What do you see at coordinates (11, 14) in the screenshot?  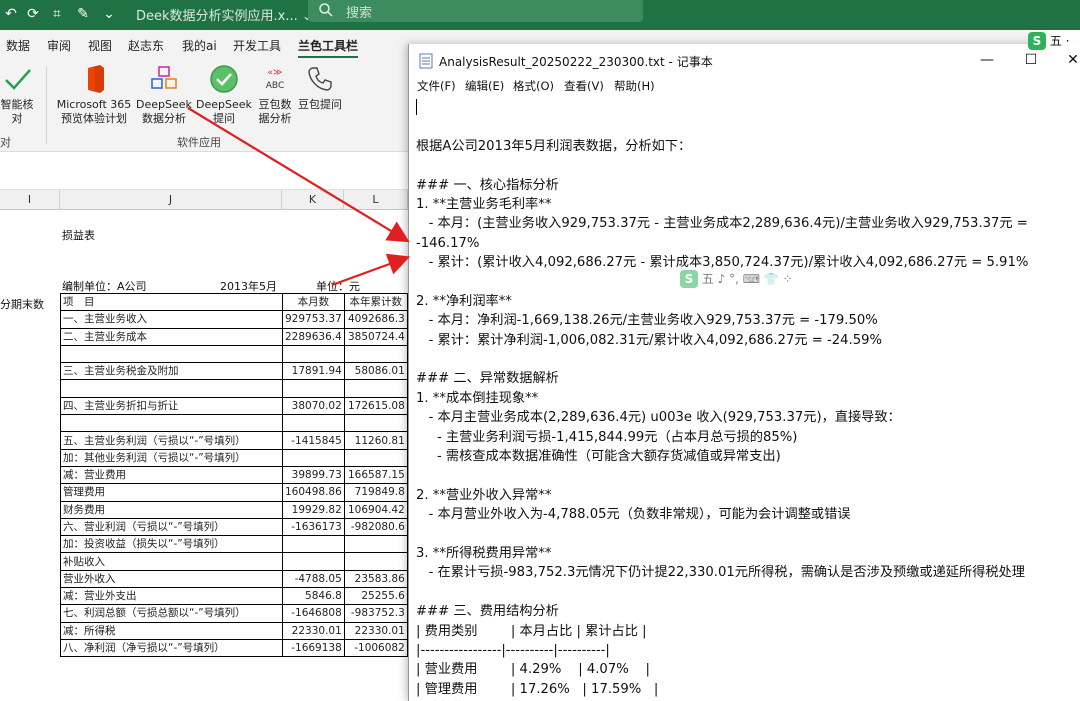 I see `quick-access-icon: ↶` at bounding box center [11, 14].